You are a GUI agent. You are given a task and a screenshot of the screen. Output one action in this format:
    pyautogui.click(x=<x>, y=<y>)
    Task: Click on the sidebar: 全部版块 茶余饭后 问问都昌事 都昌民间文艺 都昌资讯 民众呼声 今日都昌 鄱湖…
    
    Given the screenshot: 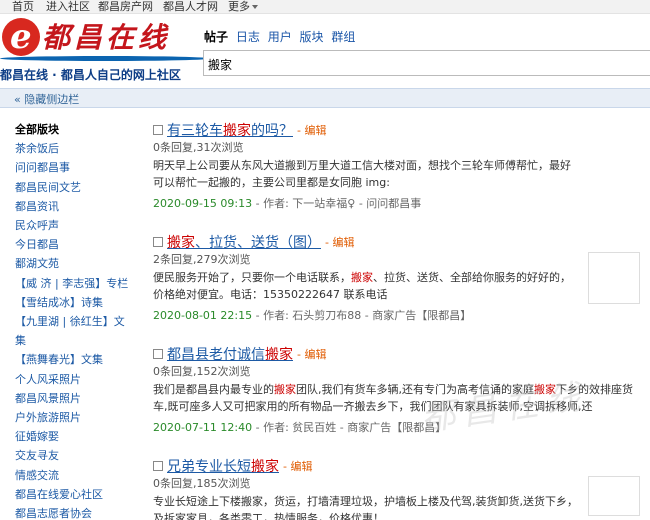 What is the action you would take?
    pyautogui.click(x=75, y=320)
    